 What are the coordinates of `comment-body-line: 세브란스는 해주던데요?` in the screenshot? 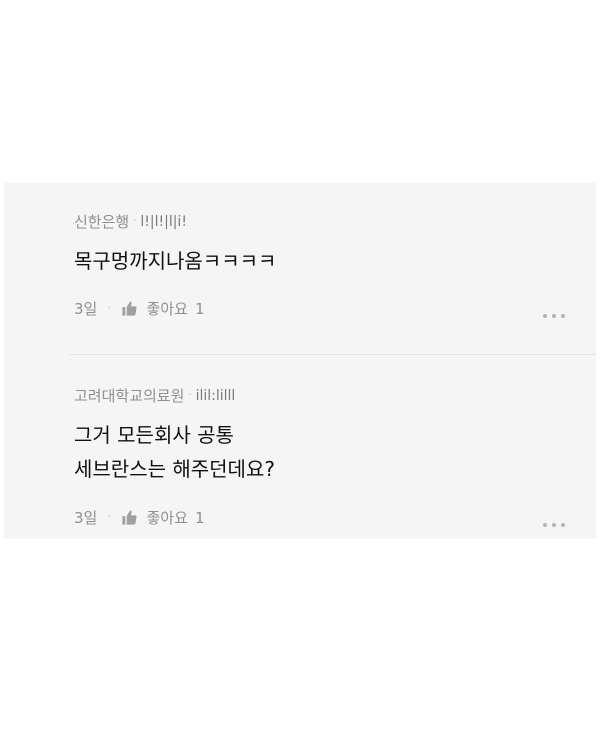 It's located at (174, 469).